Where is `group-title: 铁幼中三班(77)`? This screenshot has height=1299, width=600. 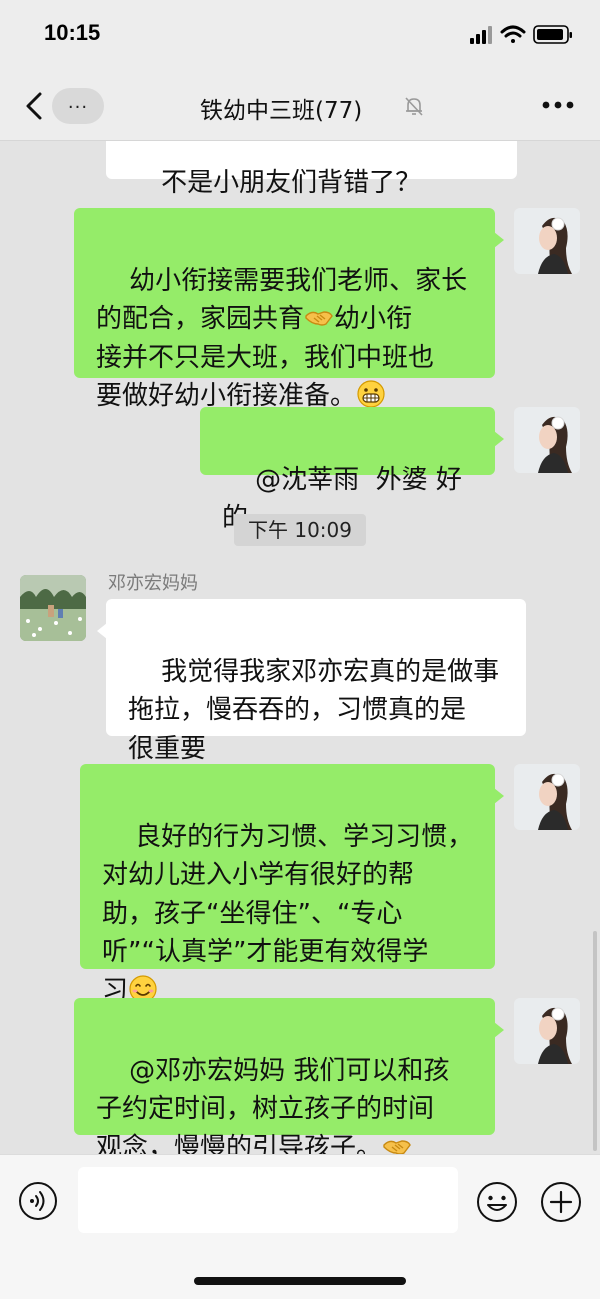 group-title: 铁幼中三班(77) is located at coordinates (281, 111).